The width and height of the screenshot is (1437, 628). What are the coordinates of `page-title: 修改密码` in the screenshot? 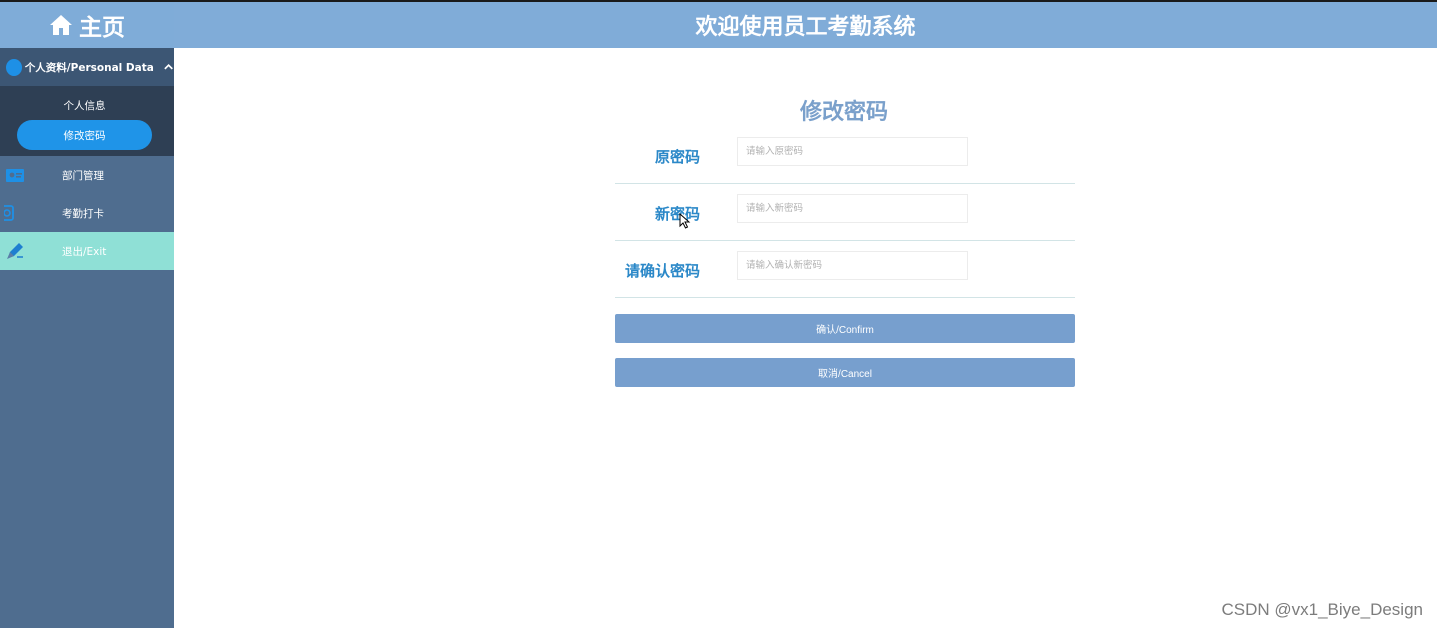 It's located at (843, 112).